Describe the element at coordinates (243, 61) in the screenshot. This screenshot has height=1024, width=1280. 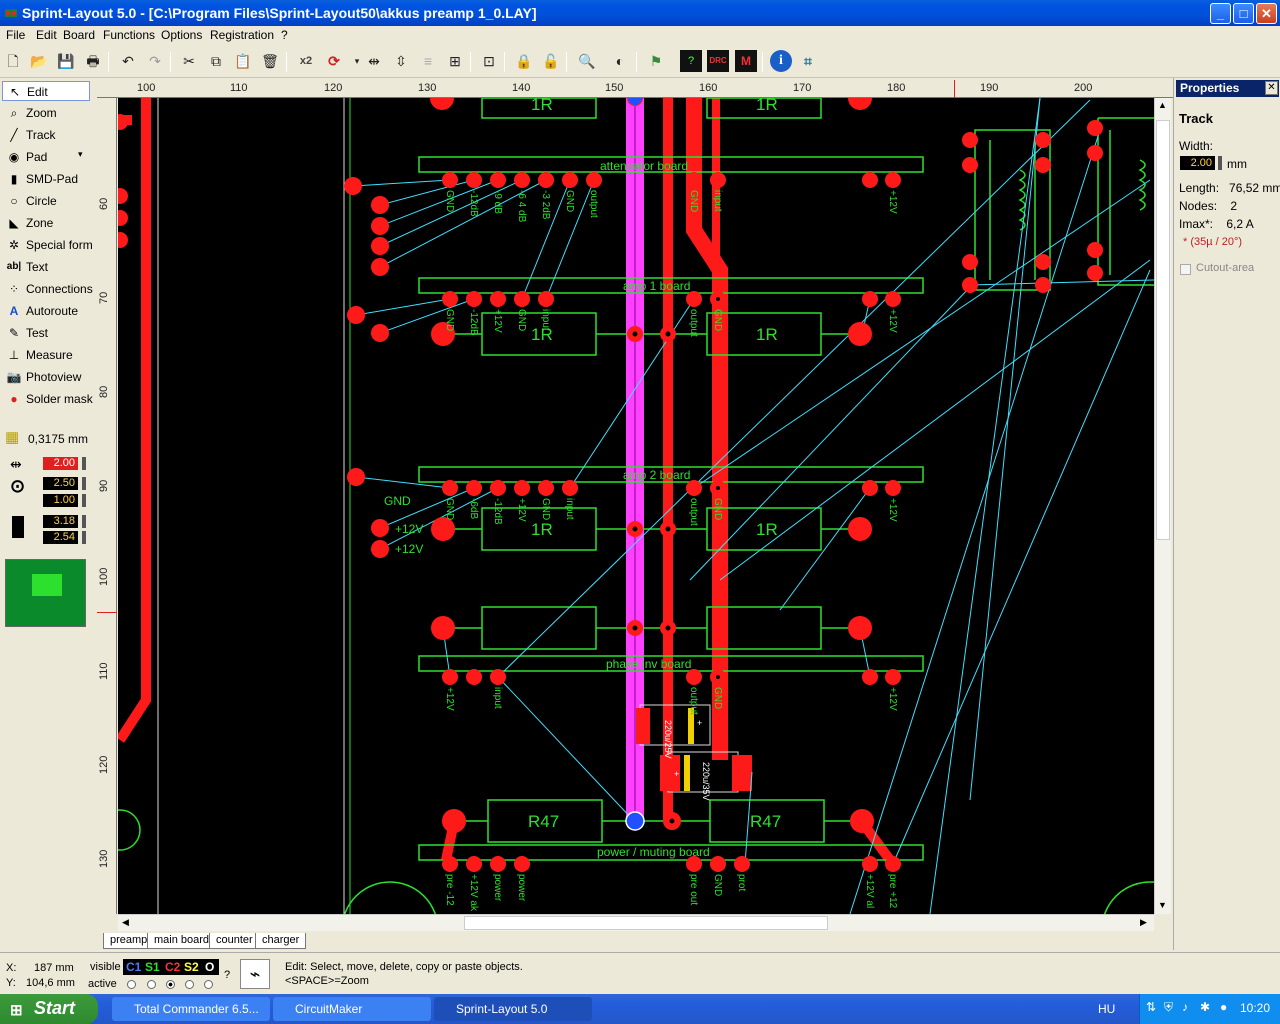
I see `paste-icon: 📋` at that location.